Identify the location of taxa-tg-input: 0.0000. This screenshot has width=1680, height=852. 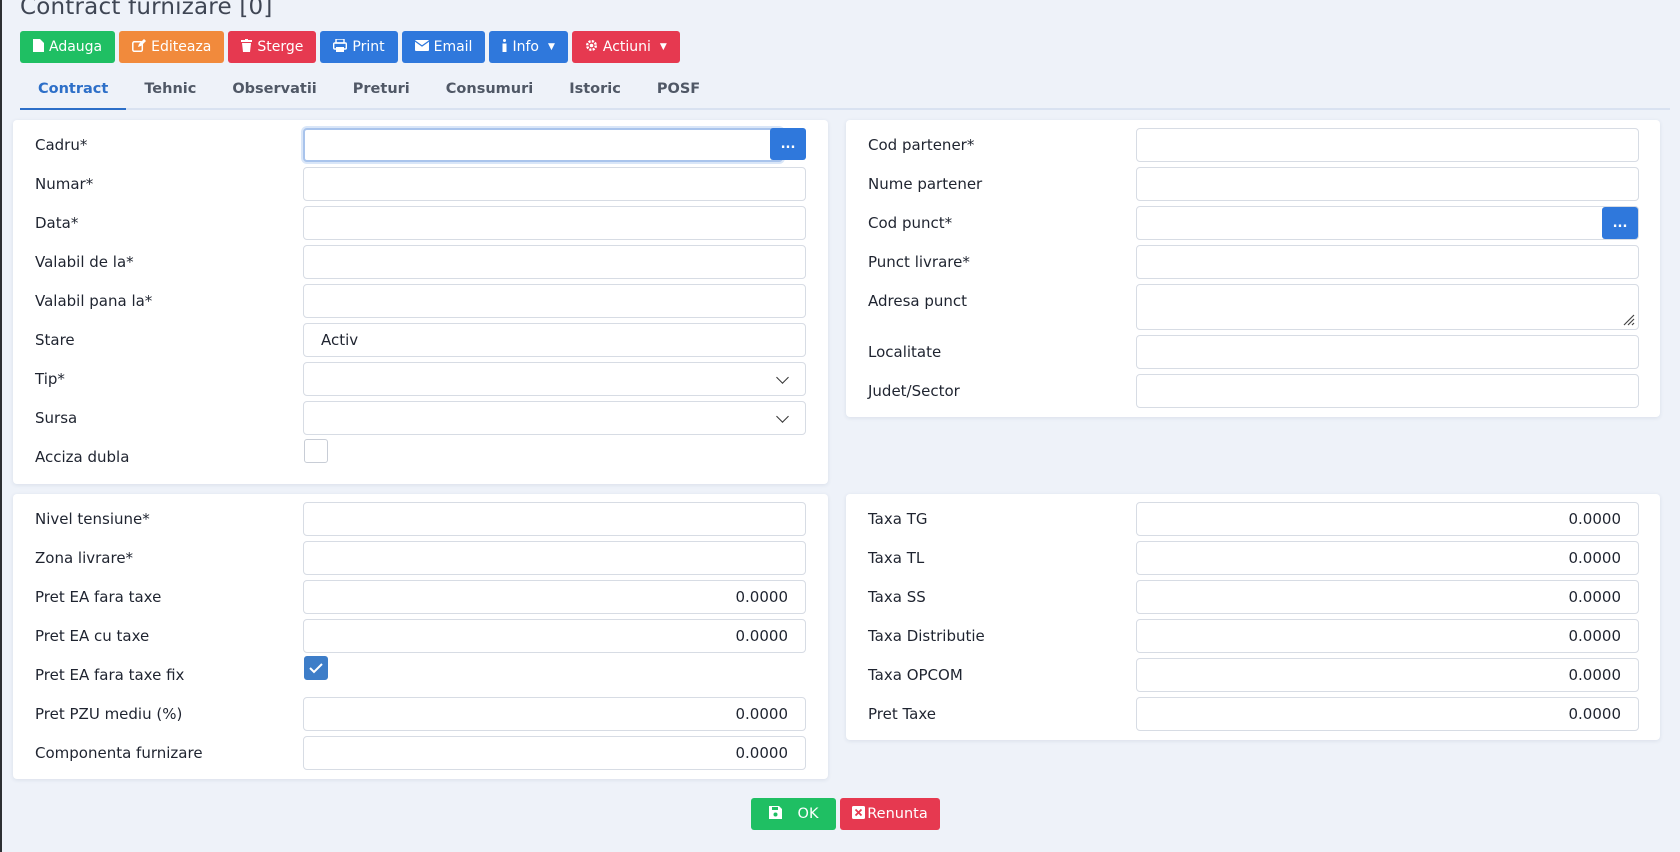
(1387, 519).